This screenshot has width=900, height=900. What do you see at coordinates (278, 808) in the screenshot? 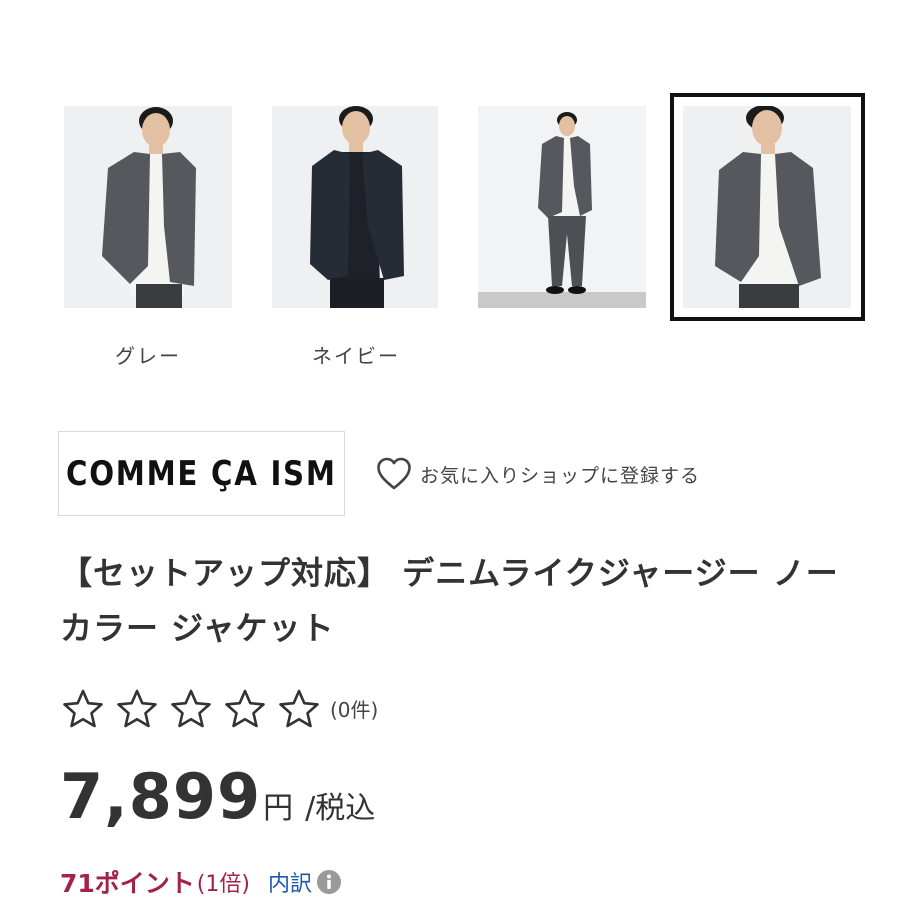
I see `price-unit: 円` at bounding box center [278, 808].